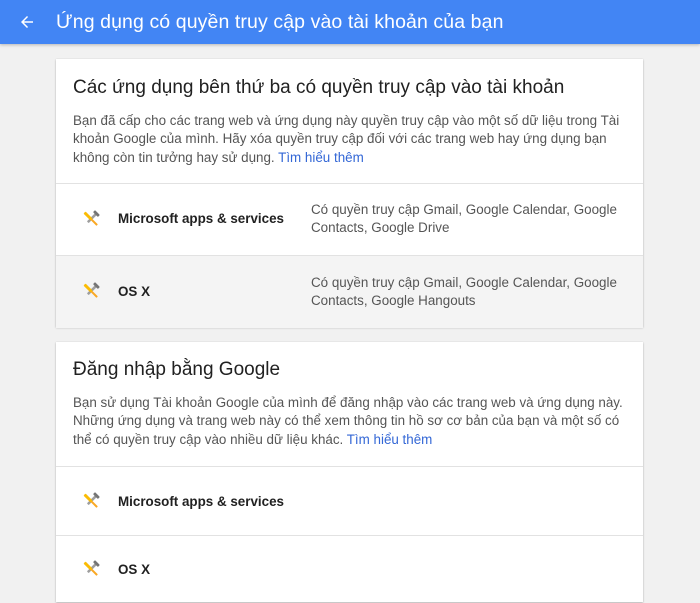 The width and height of the screenshot is (700, 603). What do you see at coordinates (349, 569) in the screenshot?
I see `signin-row-osx: OS X` at bounding box center [349, 569].